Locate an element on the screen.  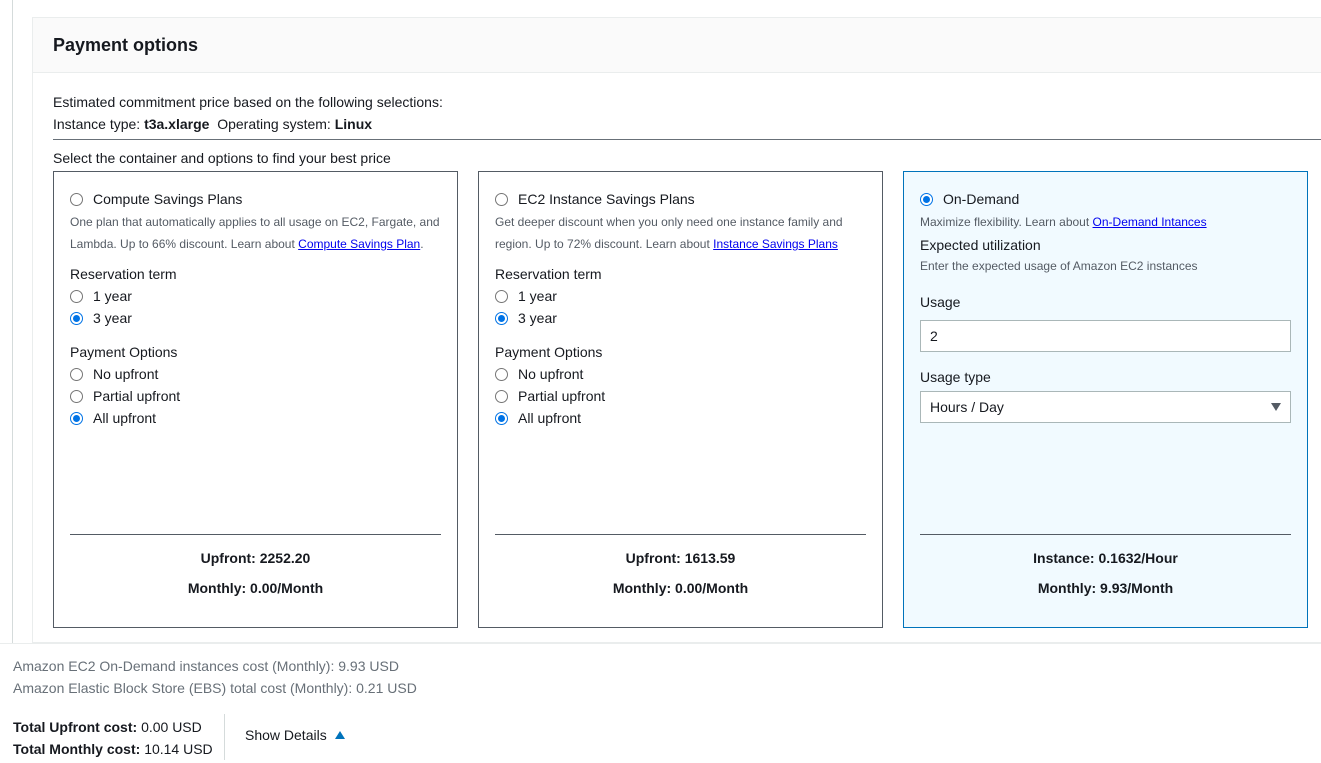
ec2-instance-savings-plans-radio is located at coordinates (501, 199).